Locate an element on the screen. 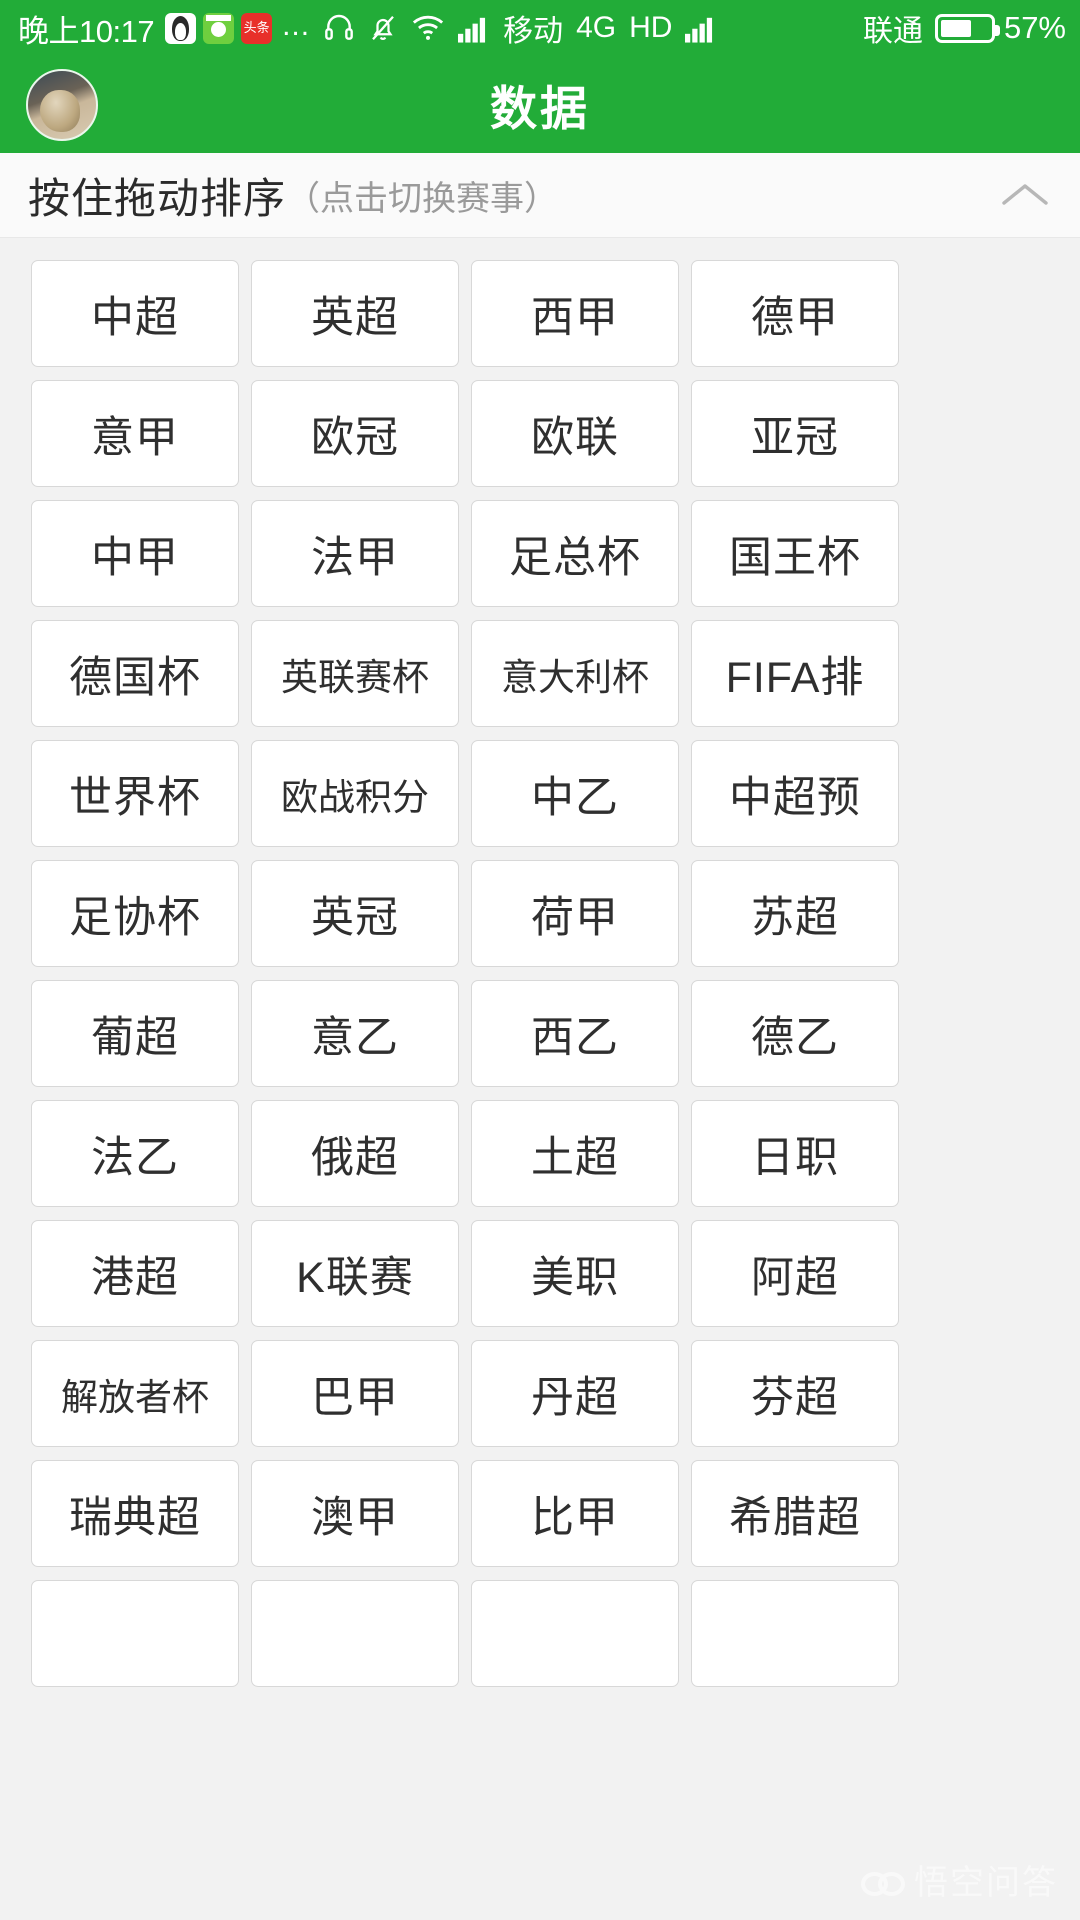 This screenshot has height=1920, width=1080. sort-section-header: 按住拖动排序 （点击切换赛事） is located at coordinates (540, 195).